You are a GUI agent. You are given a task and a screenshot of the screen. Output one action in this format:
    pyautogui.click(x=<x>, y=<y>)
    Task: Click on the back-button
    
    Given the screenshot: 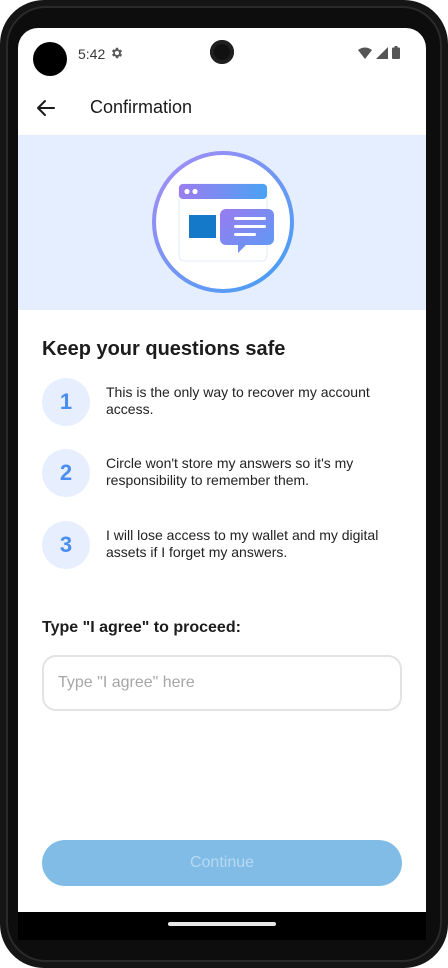 What is the action you would take?
    pyautogui.click(x=46, y=108)
    